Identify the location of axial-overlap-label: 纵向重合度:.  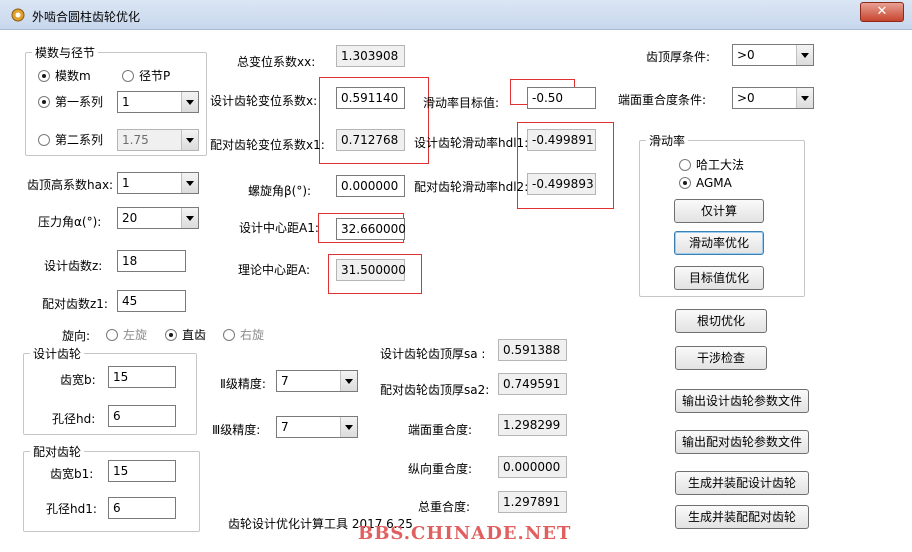
(440, 469).